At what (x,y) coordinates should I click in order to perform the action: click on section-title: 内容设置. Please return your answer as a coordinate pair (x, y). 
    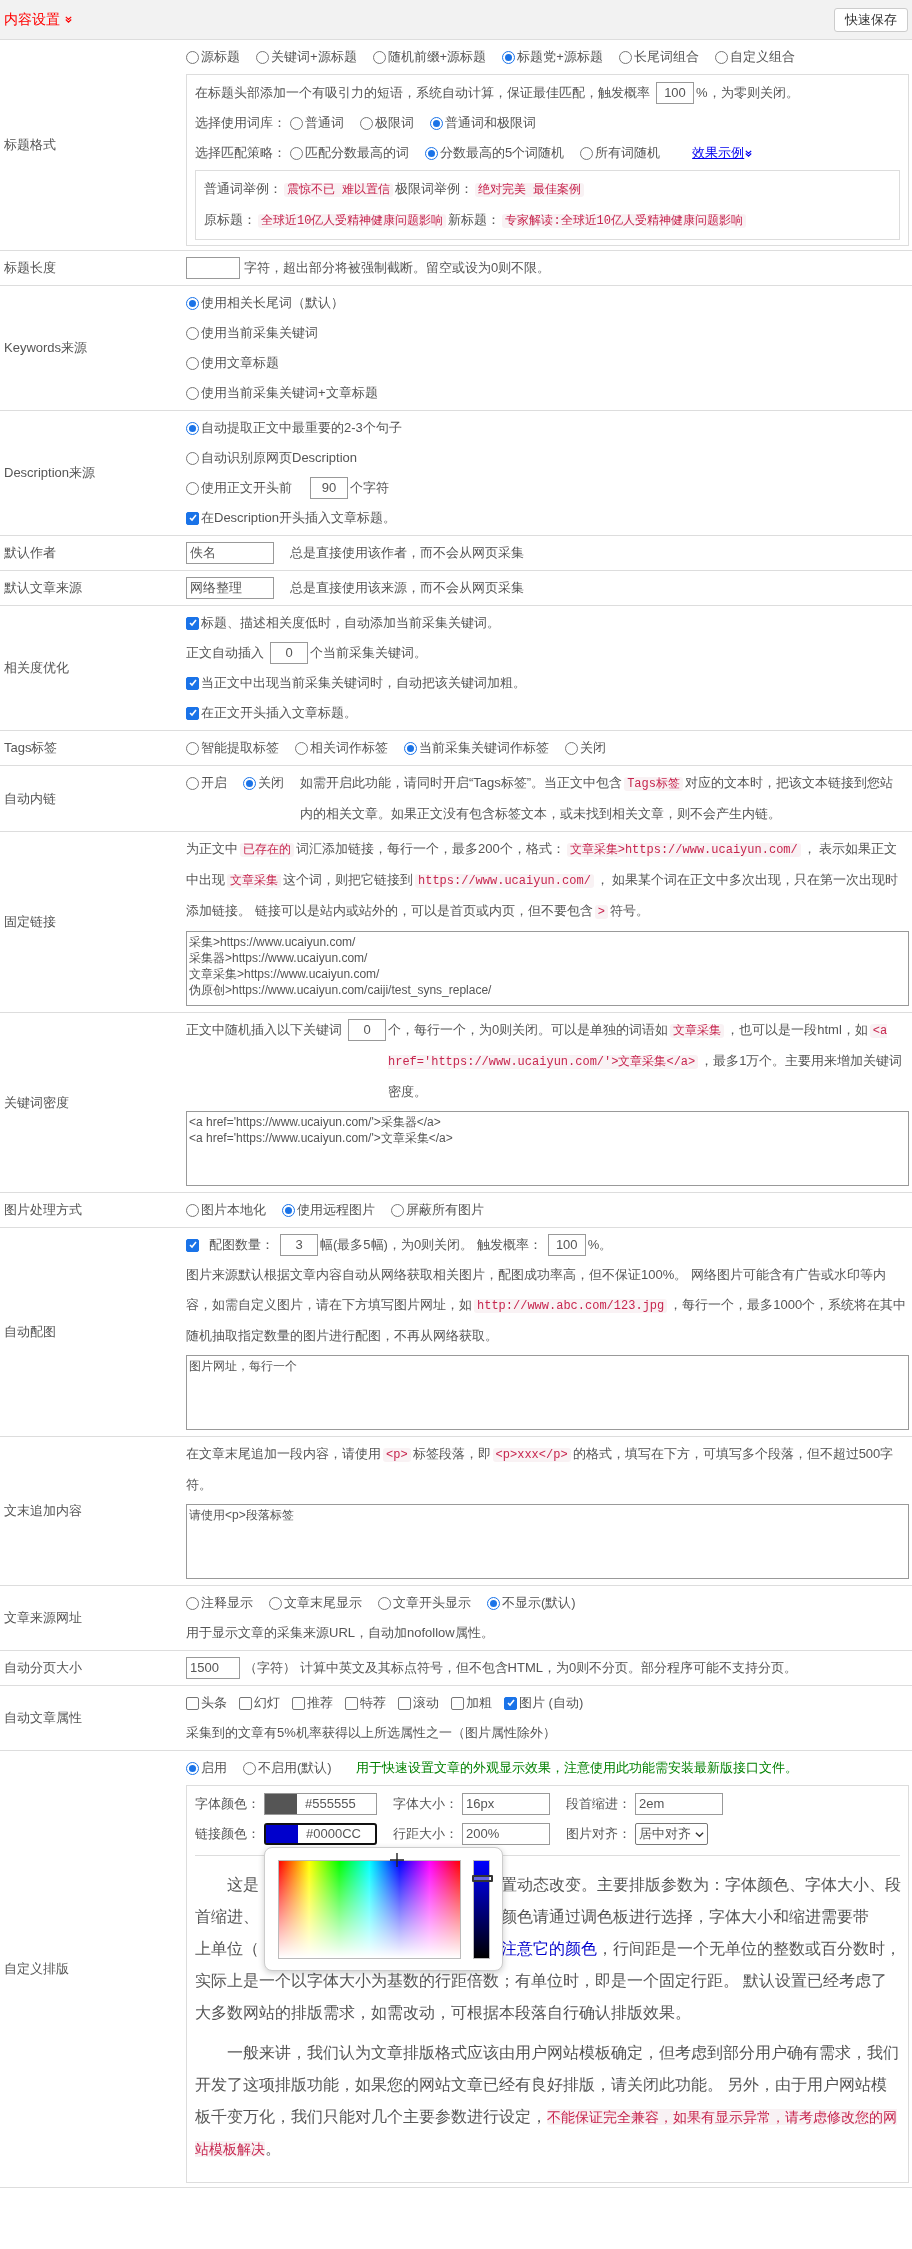
    Looking at the image, I should click on (38, 19).